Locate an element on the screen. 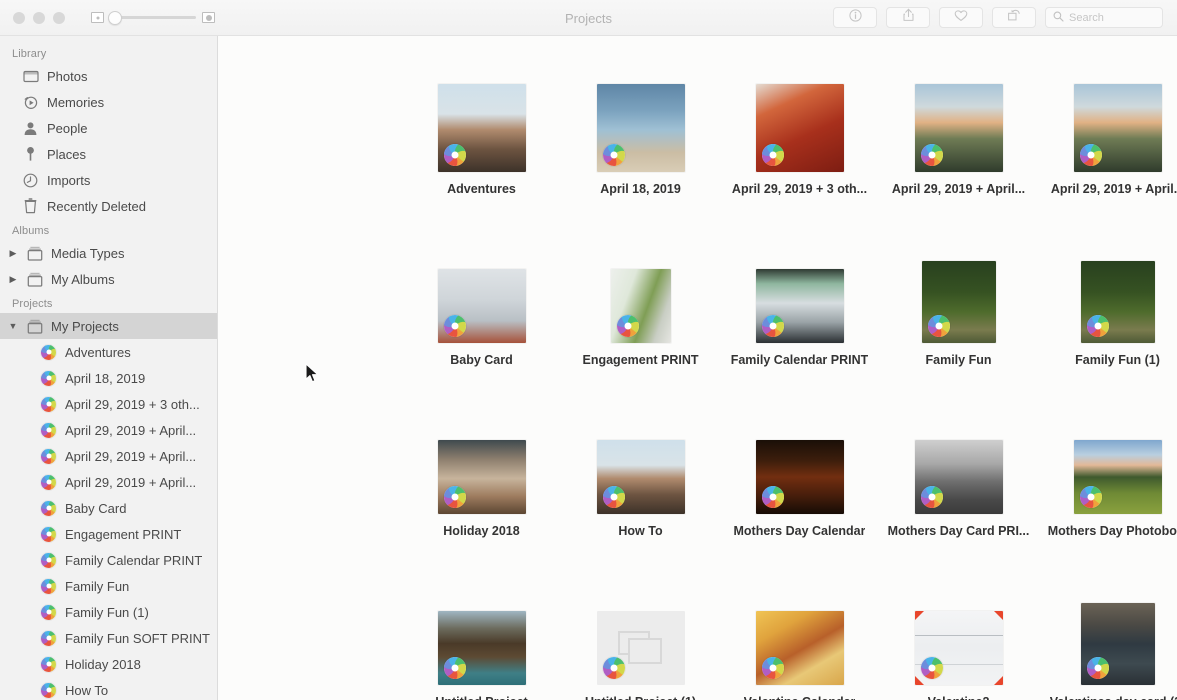 This screenshot has height=700, width=1177. sidebar-item-label: Baby Card is located at coordinates (96, 508).